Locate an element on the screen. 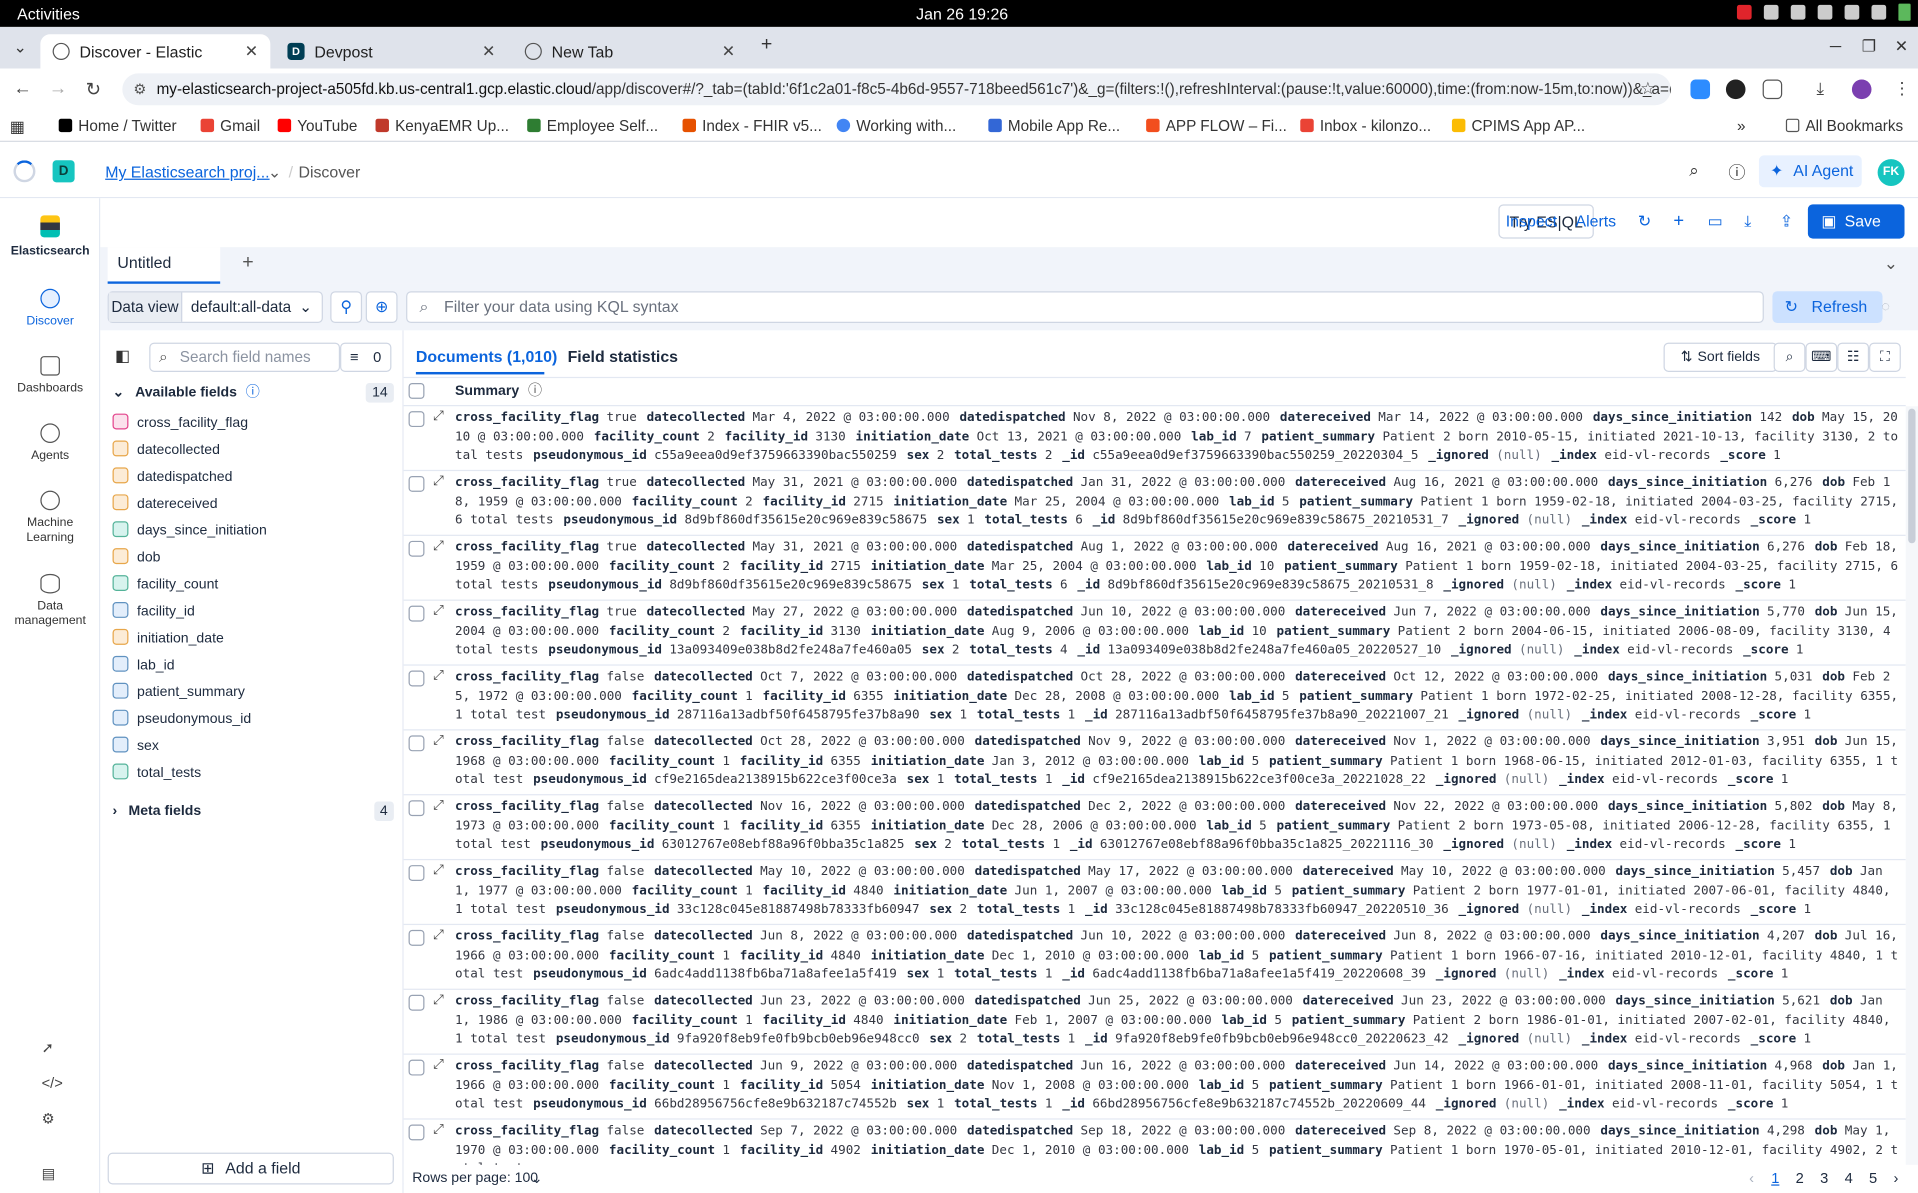 This screenshot has width=1918, height=1193. settings-gear-icon: ⚙ is located at coordinates (48, 1118).